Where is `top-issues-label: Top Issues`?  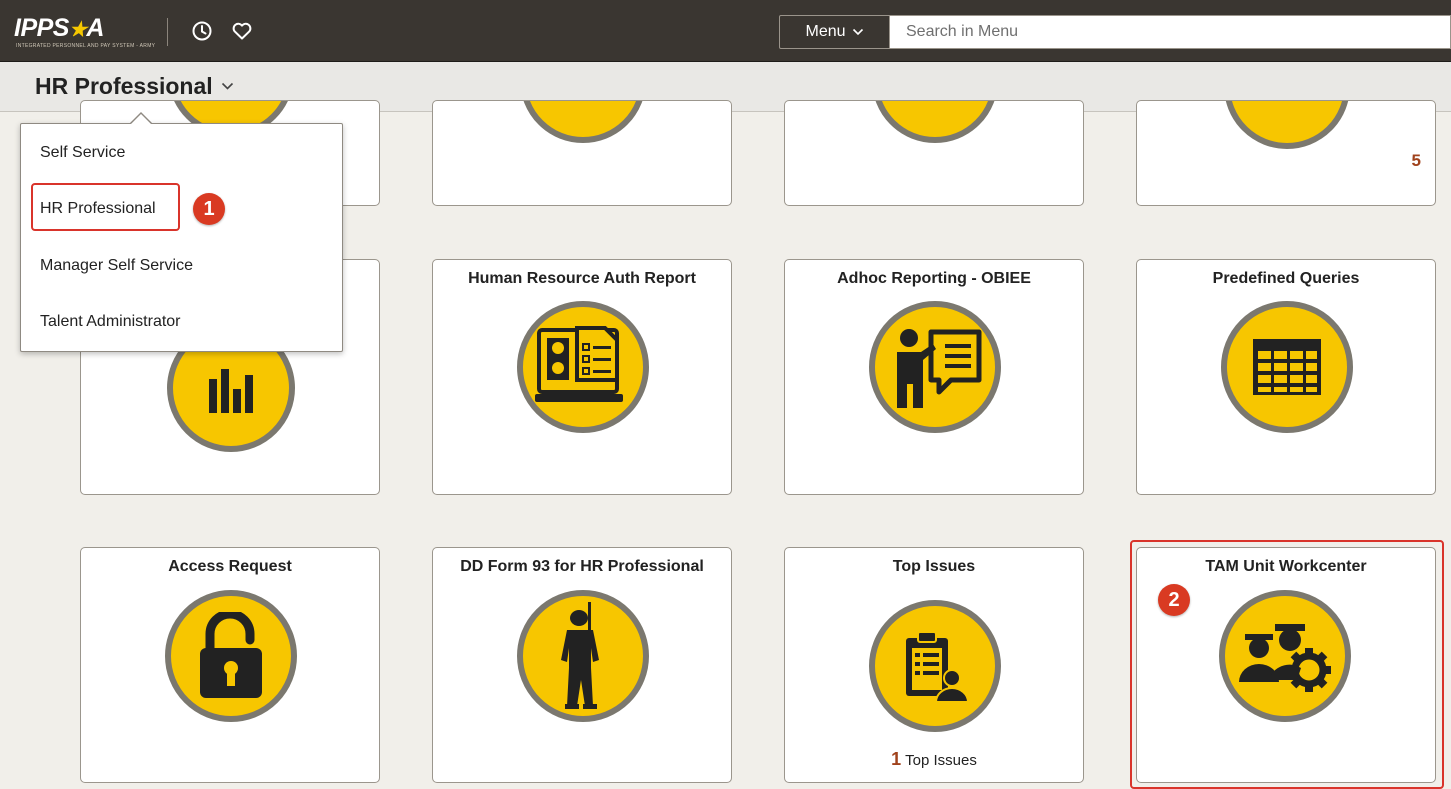 top-issues-label: Top Issues is located at coordinates (941, 760).